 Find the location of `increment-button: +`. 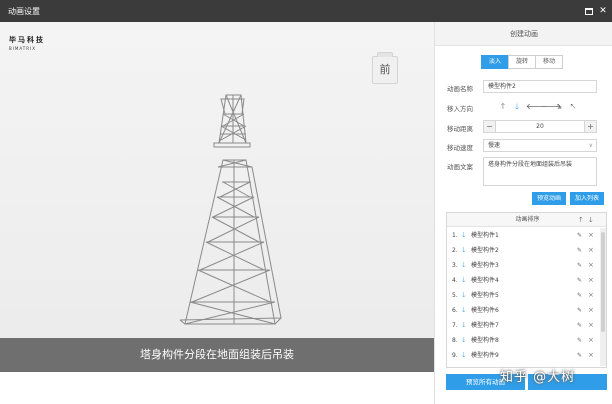

increment-button: + is located at coordinates (590, 126).